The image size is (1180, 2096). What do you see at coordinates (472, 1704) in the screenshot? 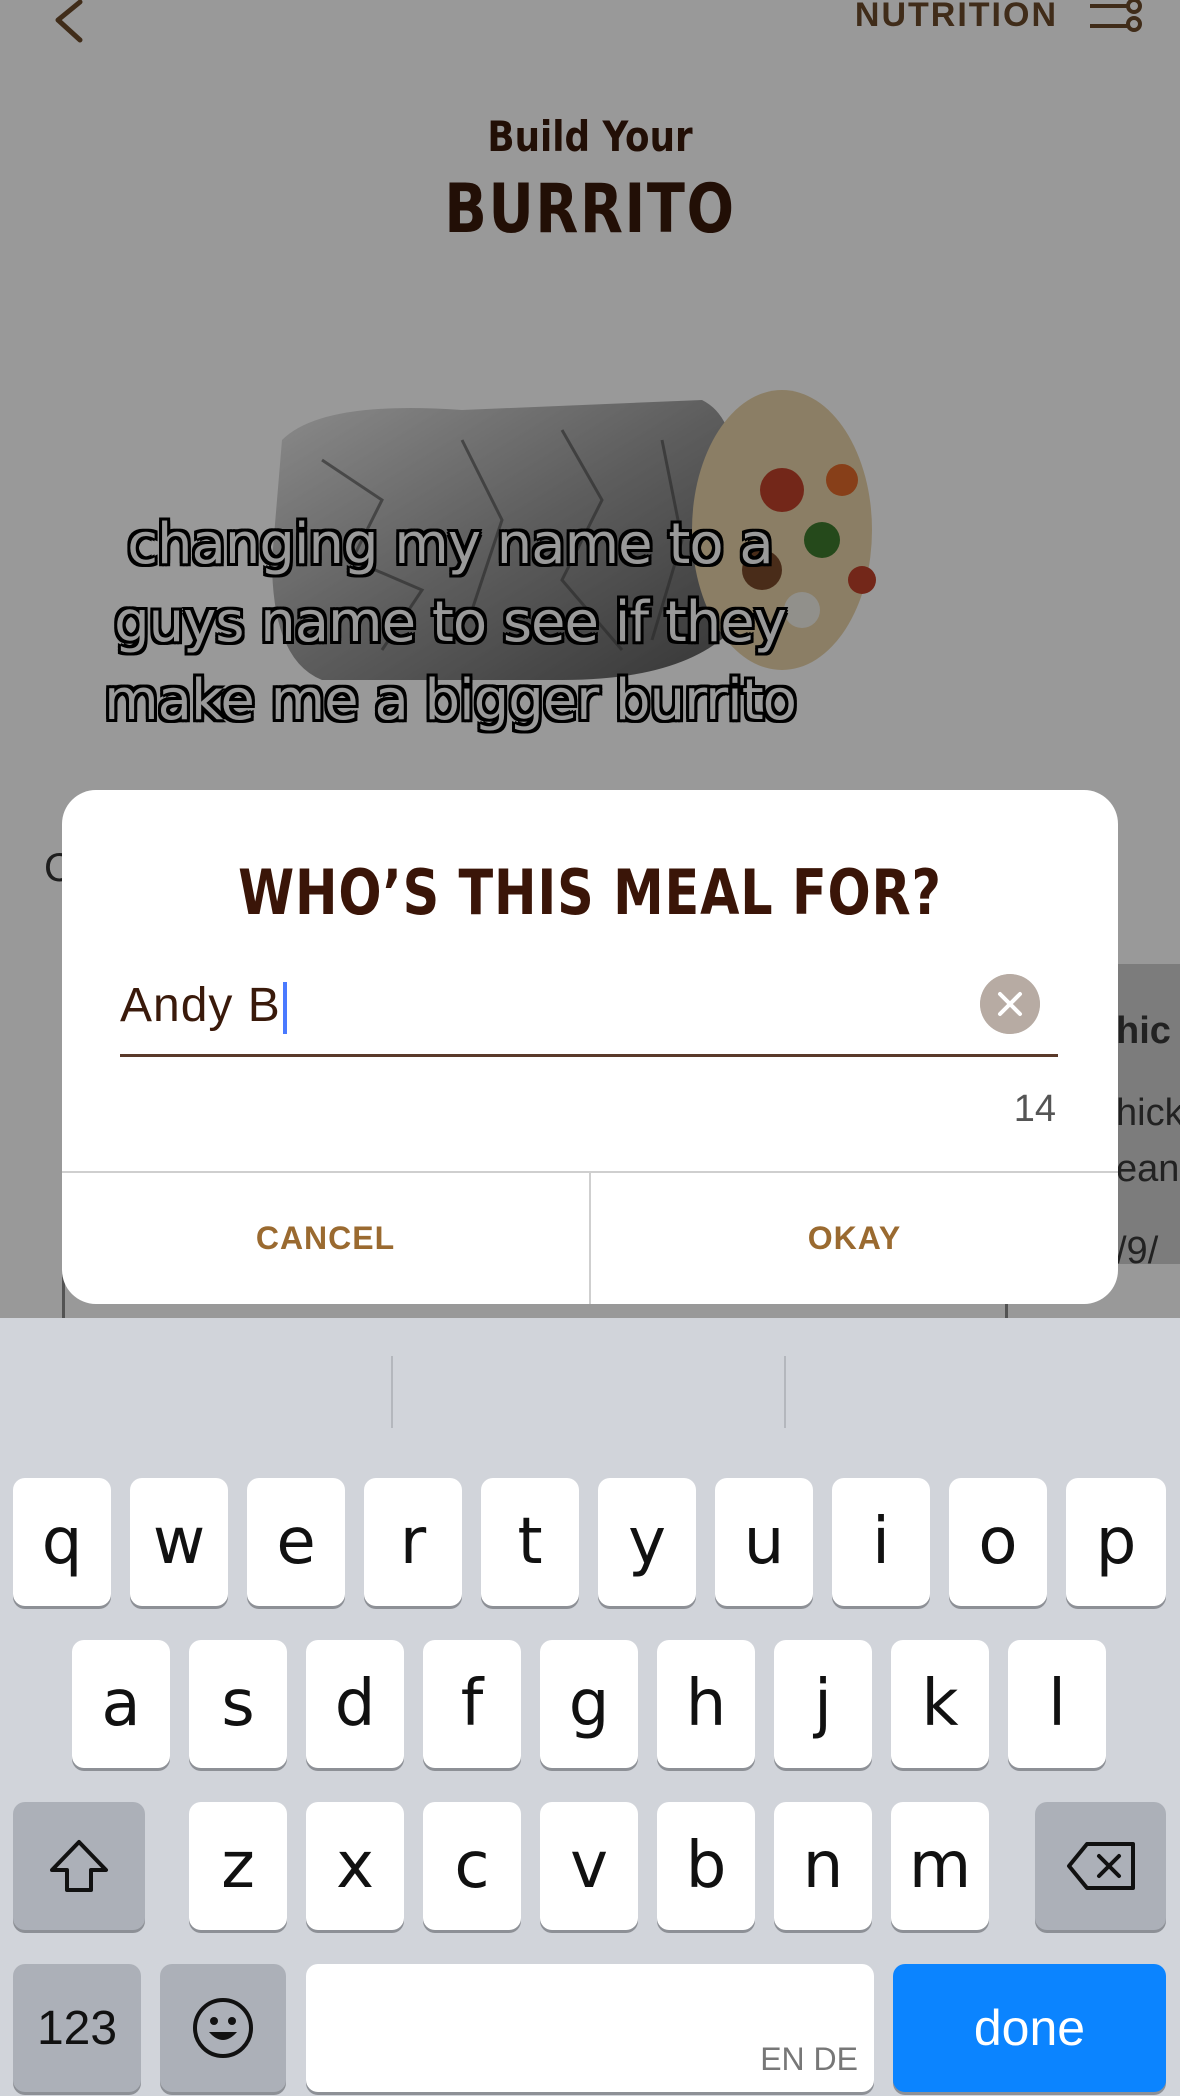
I see `key-f: f` at bounding box center [472, 1704].